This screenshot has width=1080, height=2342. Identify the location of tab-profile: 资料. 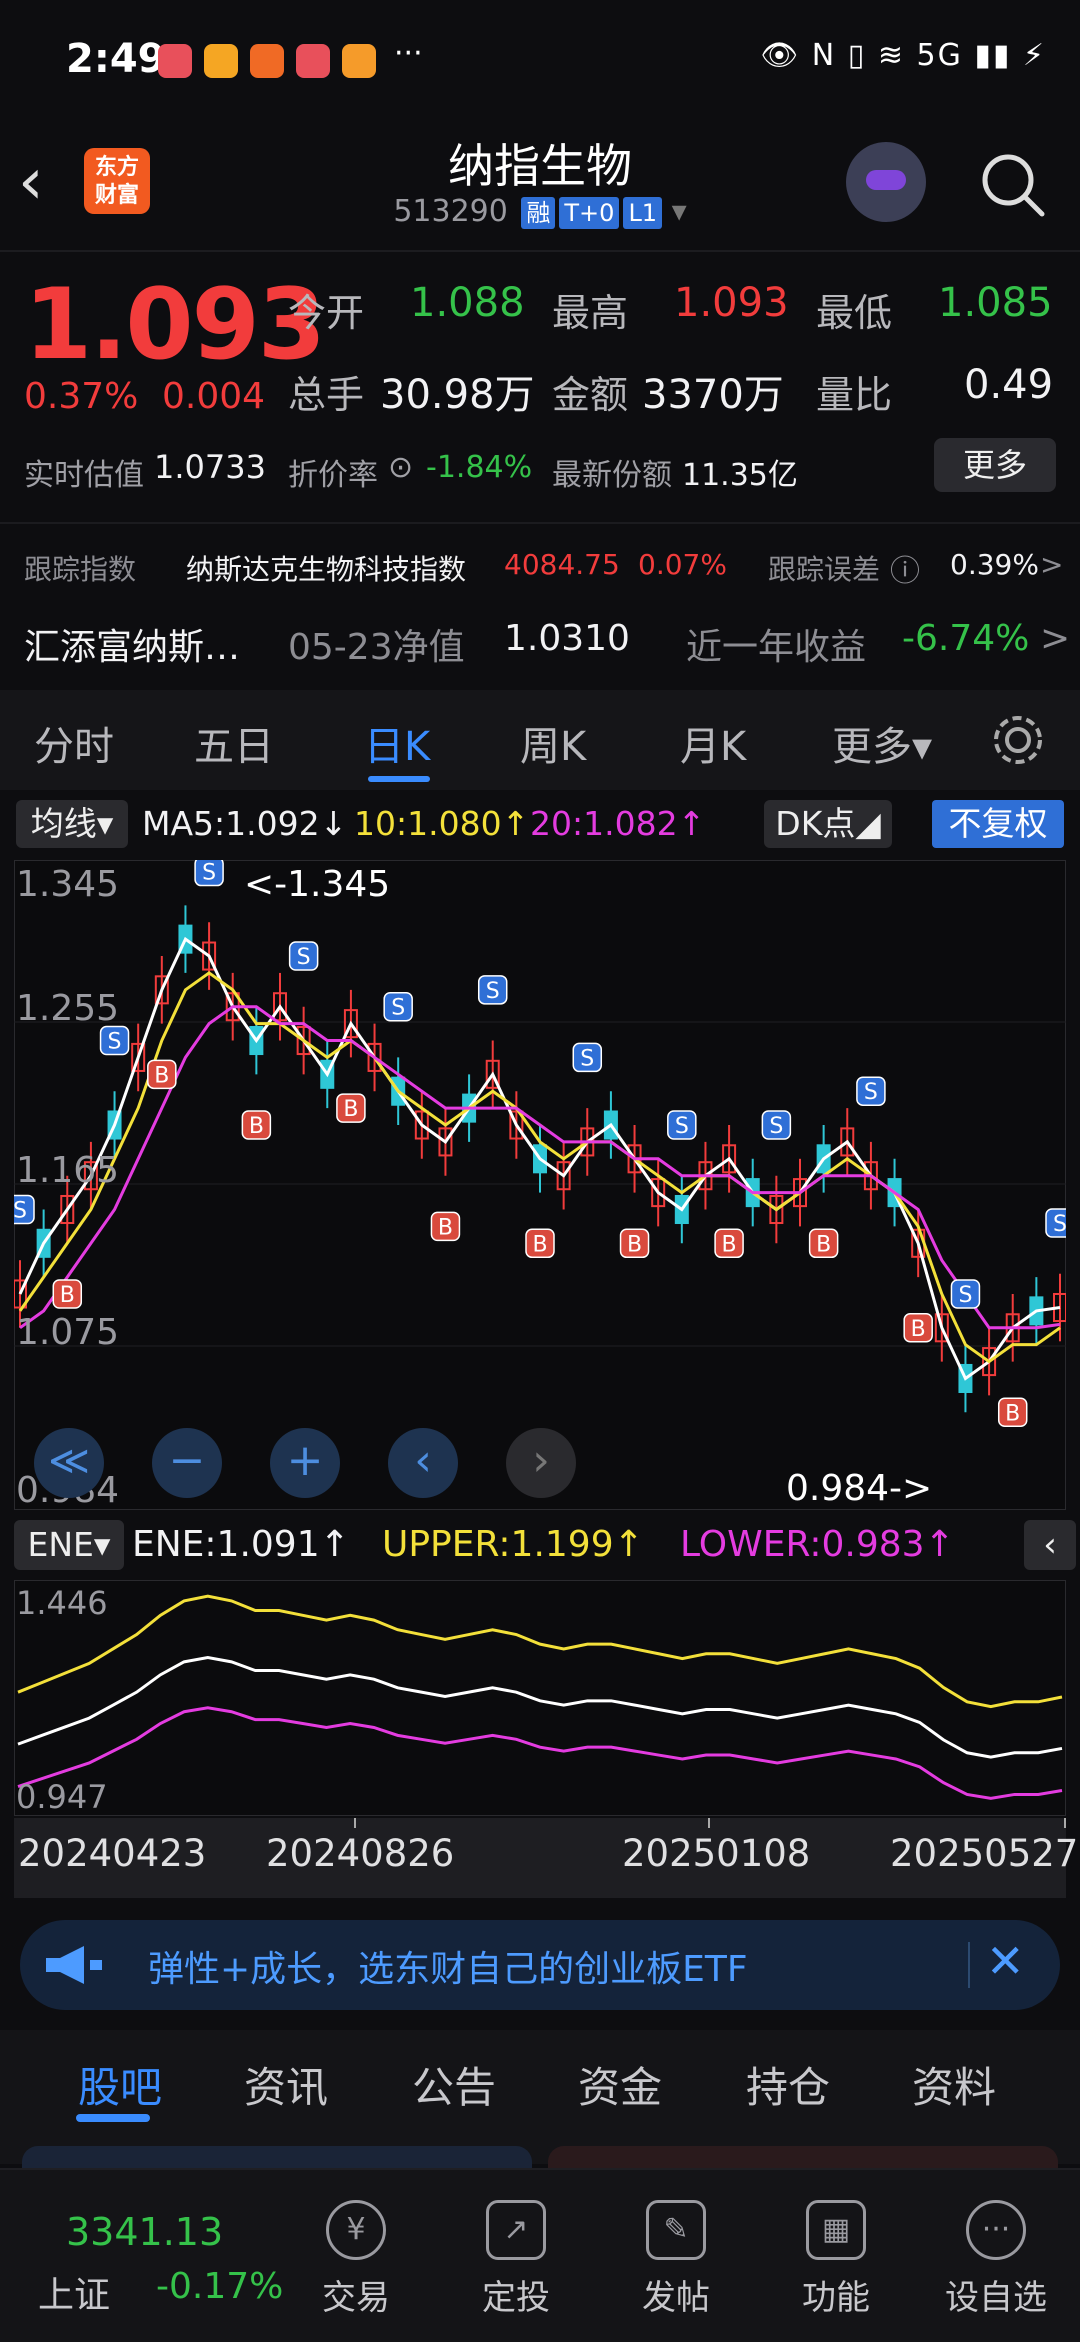
(954, 2084).